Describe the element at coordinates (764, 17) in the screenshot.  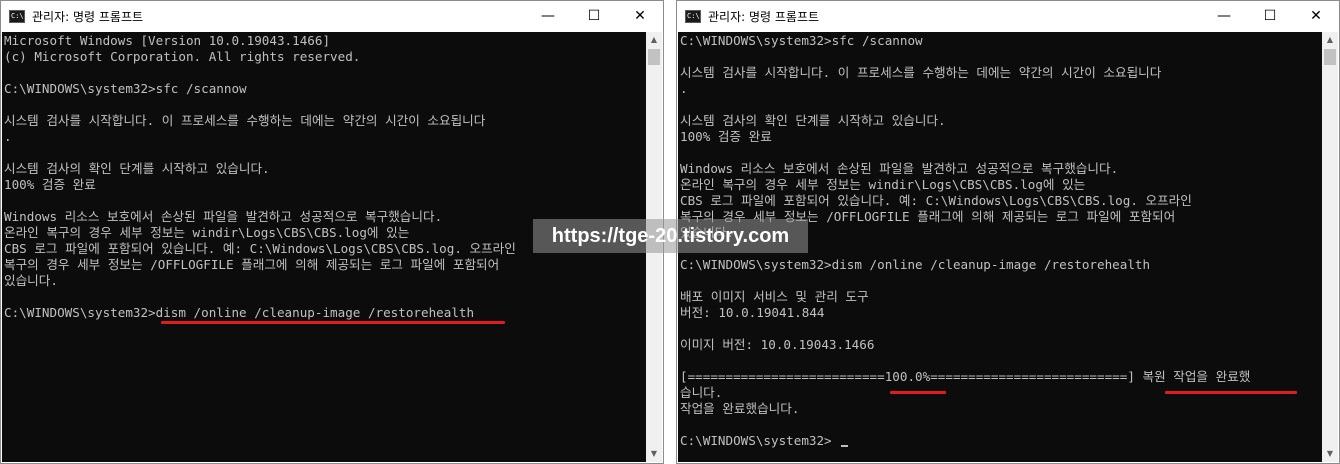
I see `right-window-title: 관리자: 명령 프롬프트` at that location.